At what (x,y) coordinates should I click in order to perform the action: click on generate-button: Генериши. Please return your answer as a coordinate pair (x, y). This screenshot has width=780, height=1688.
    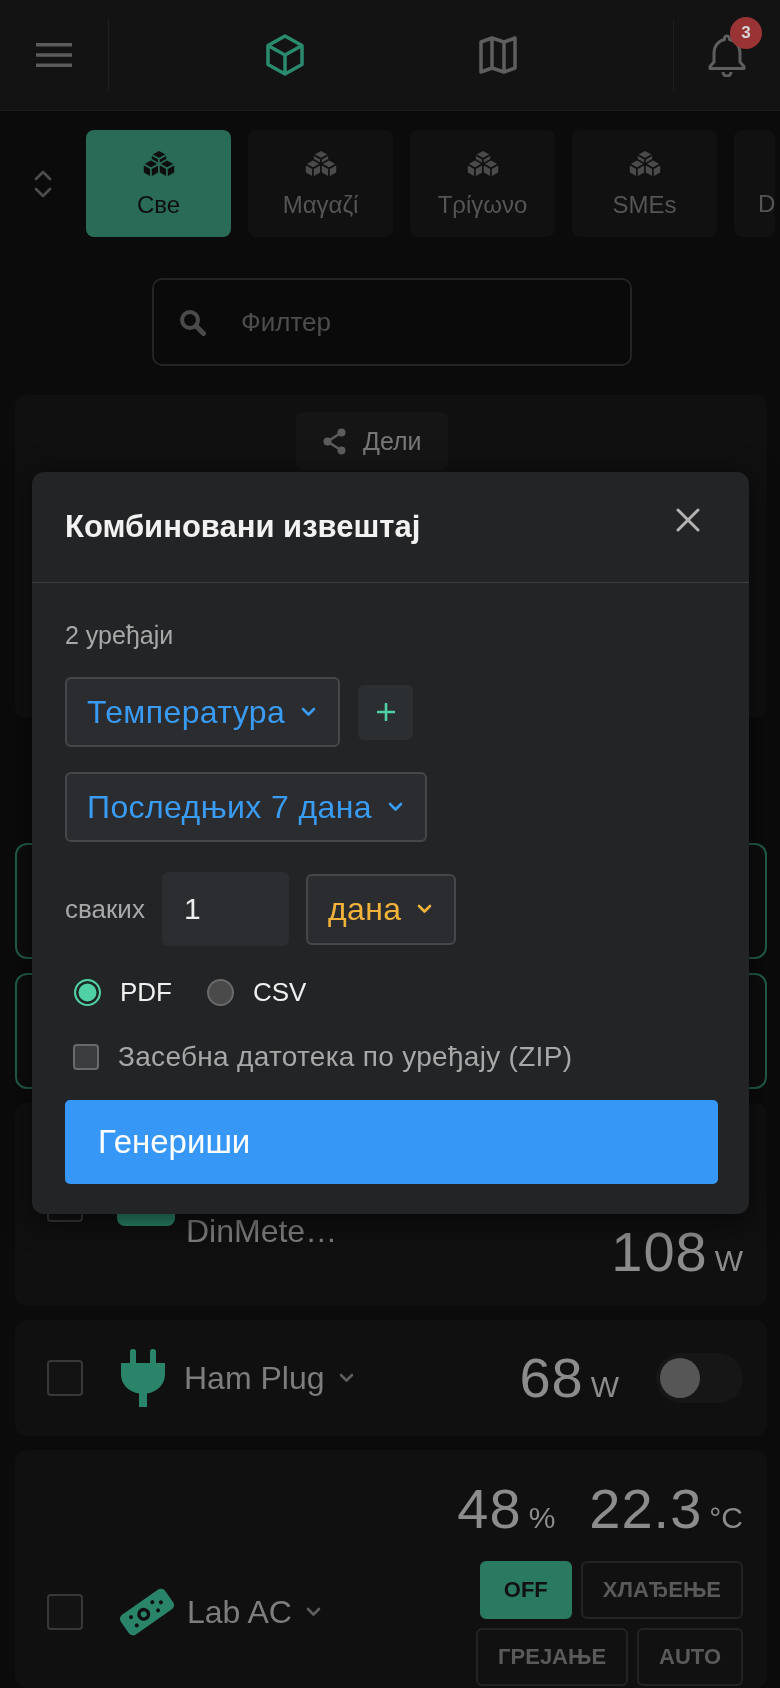
    Looking at the image, I should click on (391, 1142).